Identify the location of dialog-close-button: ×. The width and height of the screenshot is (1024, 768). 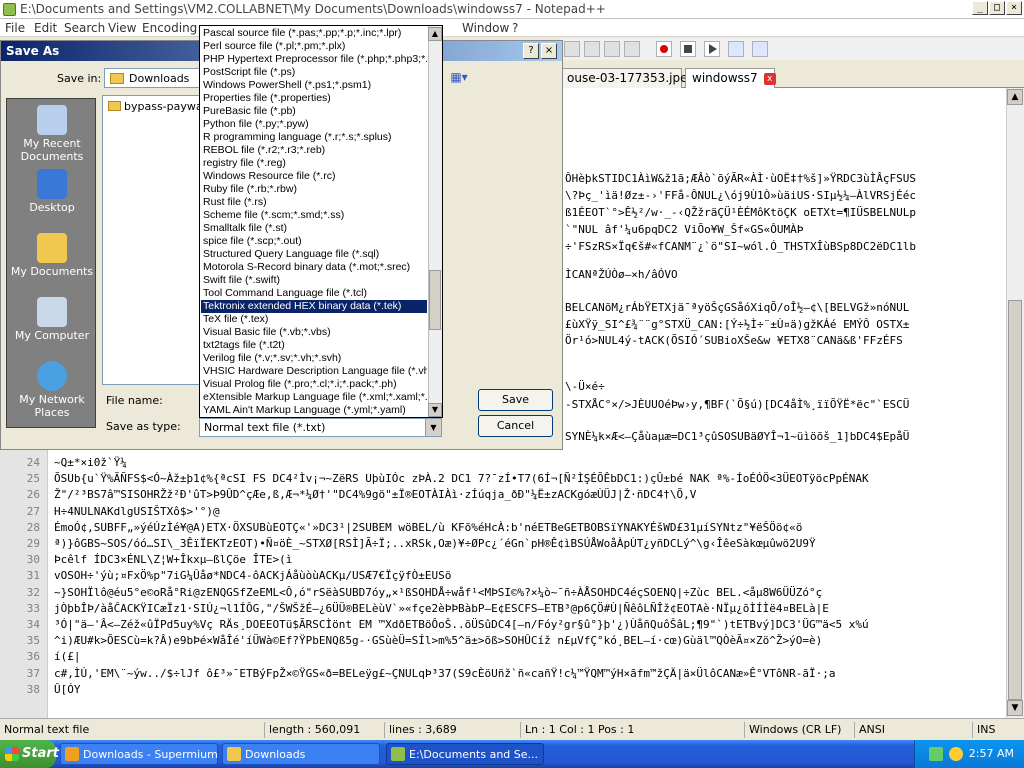
(549, 51).